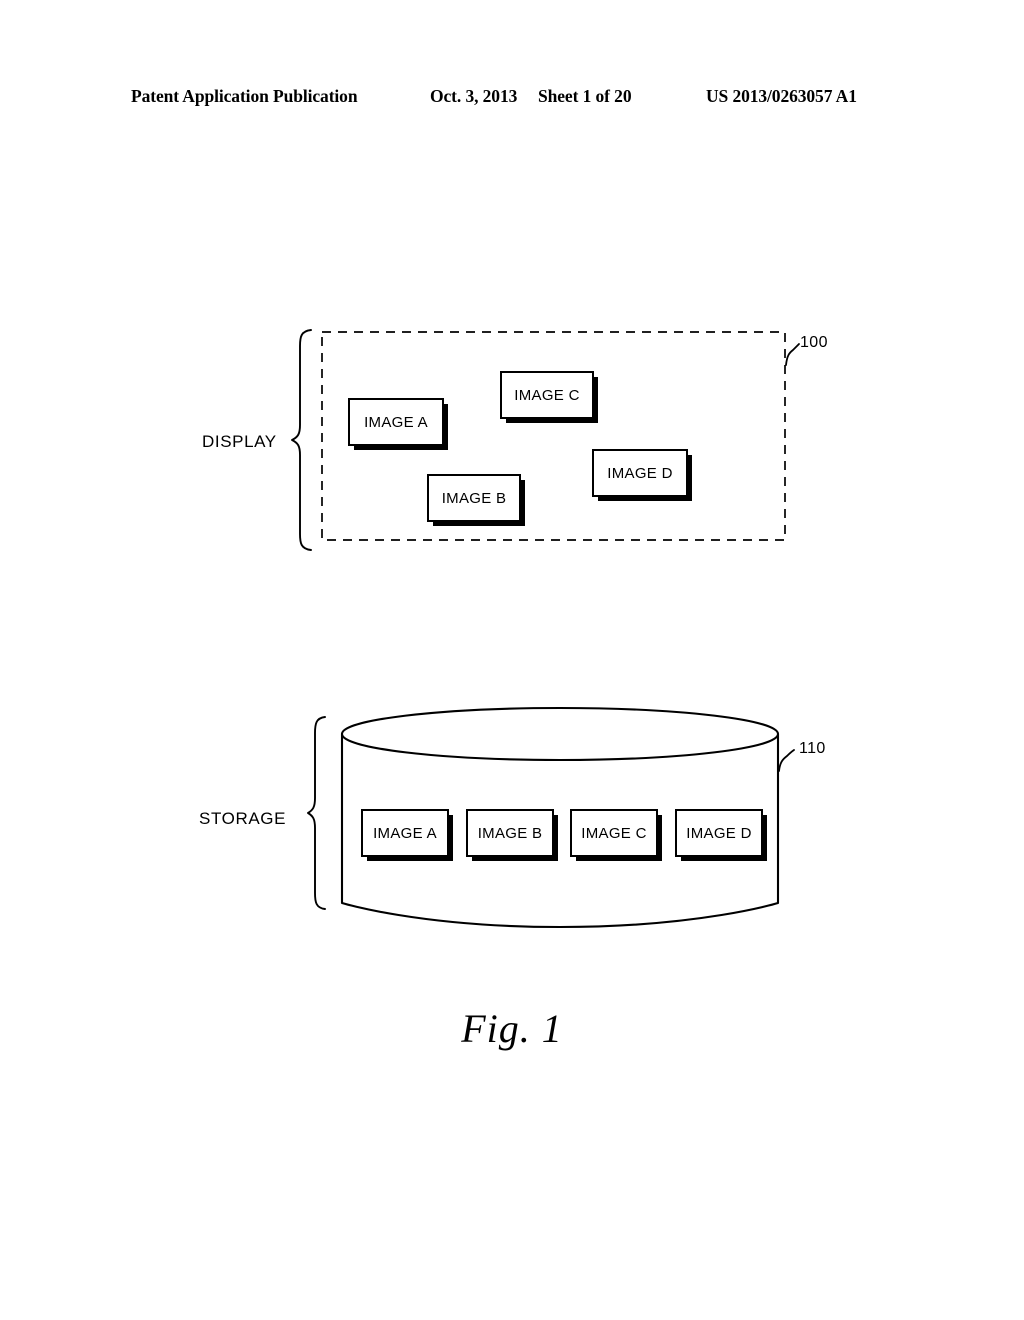 Image resolution: width=1024 pixels, height=1320 pixels. I want to click on display-image-box-label: IMAGE A, so click(396, 422).